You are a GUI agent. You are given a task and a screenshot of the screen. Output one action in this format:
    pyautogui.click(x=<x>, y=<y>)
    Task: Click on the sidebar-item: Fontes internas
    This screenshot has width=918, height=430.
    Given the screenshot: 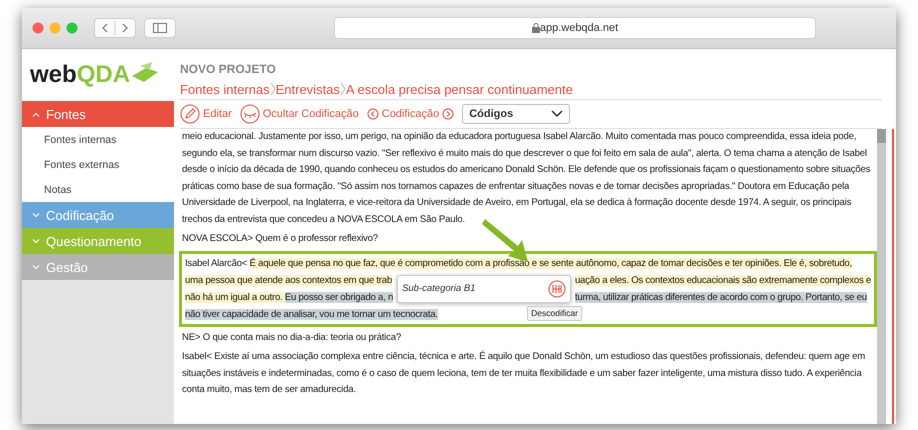 What is the action you would take?
    pyautogui.click(x=98, y=139)
    